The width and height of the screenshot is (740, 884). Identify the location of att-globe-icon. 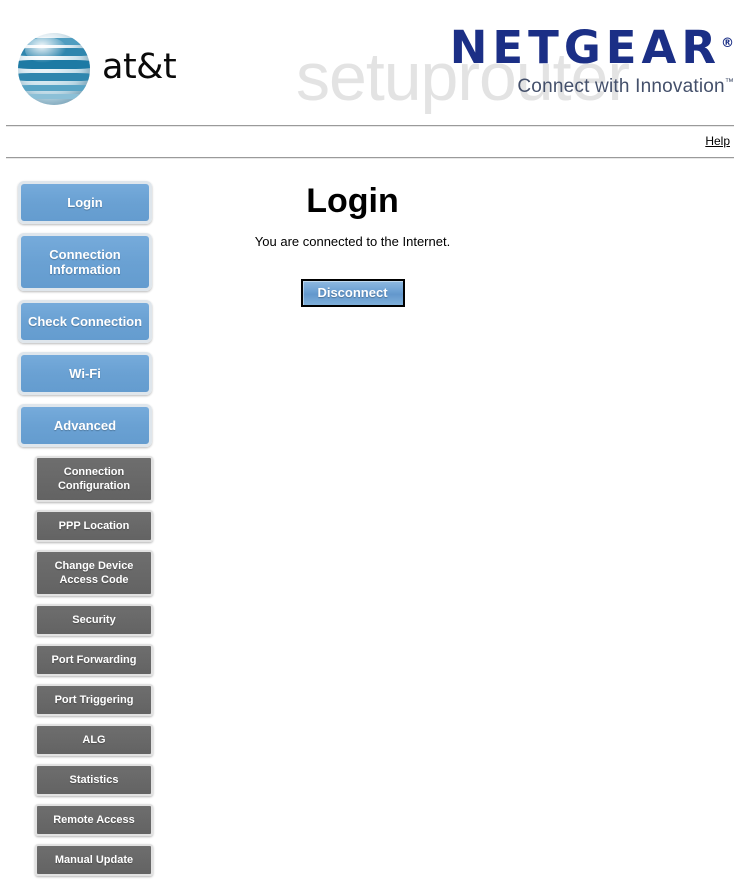
(54, 69).